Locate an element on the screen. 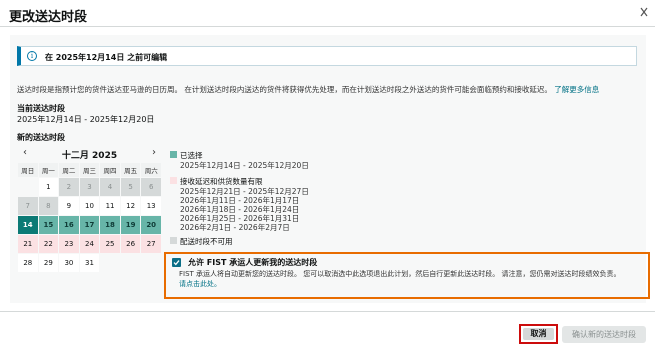  legend-unavailable-title: 配送时段不可用 is located at coordinates (206, 241).